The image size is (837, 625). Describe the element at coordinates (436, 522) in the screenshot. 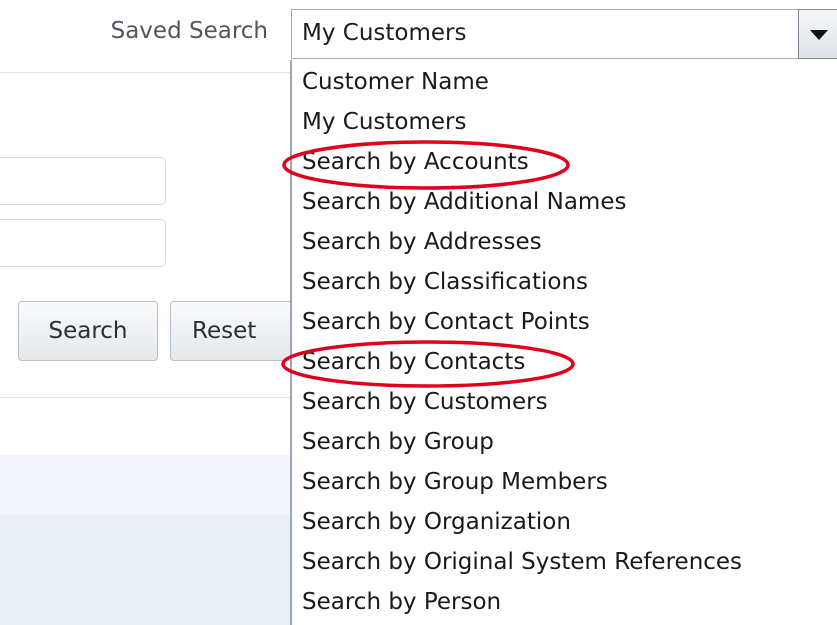

I see `dropdown-option-search-by-organization: Search by Organization` at that location.